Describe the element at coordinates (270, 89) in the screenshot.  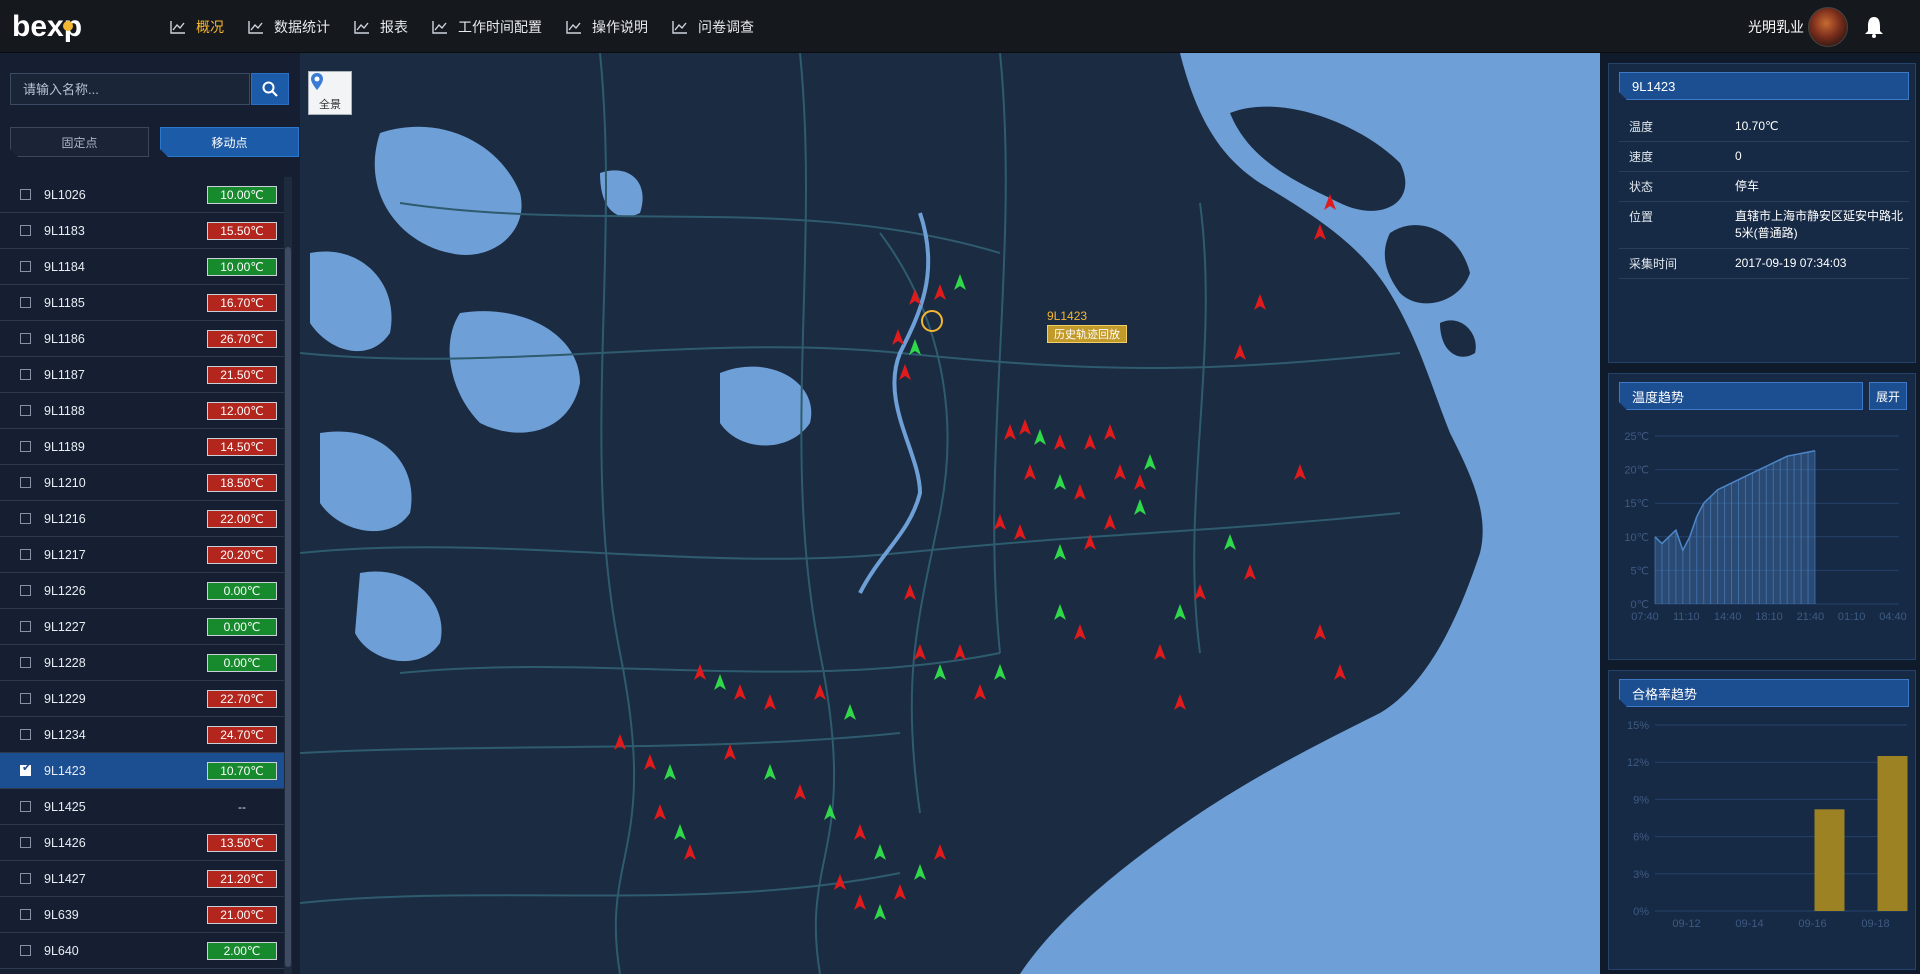
I see `search-button` at that location.